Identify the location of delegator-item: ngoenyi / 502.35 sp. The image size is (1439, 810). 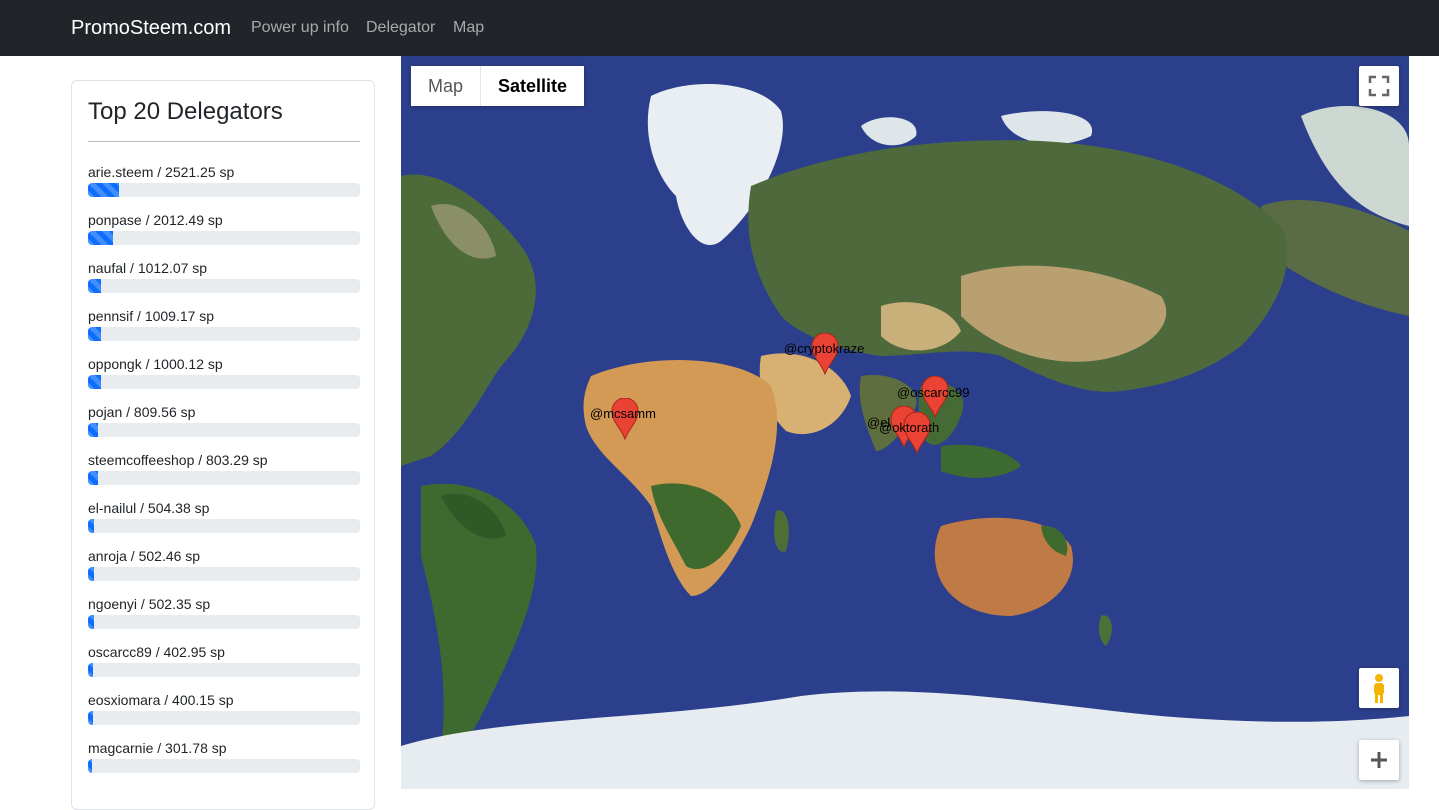
(224, 619).